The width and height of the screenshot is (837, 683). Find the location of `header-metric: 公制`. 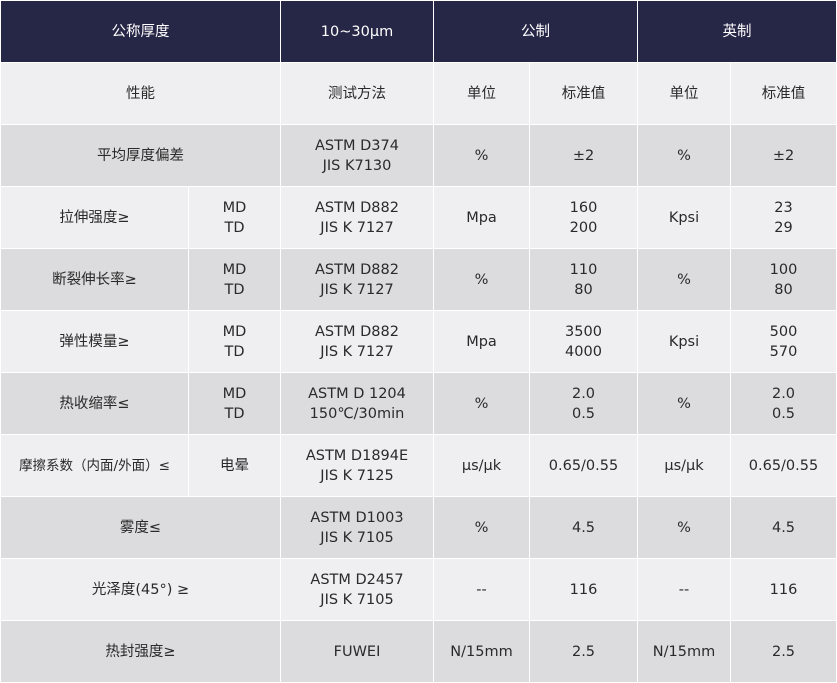

header-metric: 公制 is located at coordinates (535, 31).